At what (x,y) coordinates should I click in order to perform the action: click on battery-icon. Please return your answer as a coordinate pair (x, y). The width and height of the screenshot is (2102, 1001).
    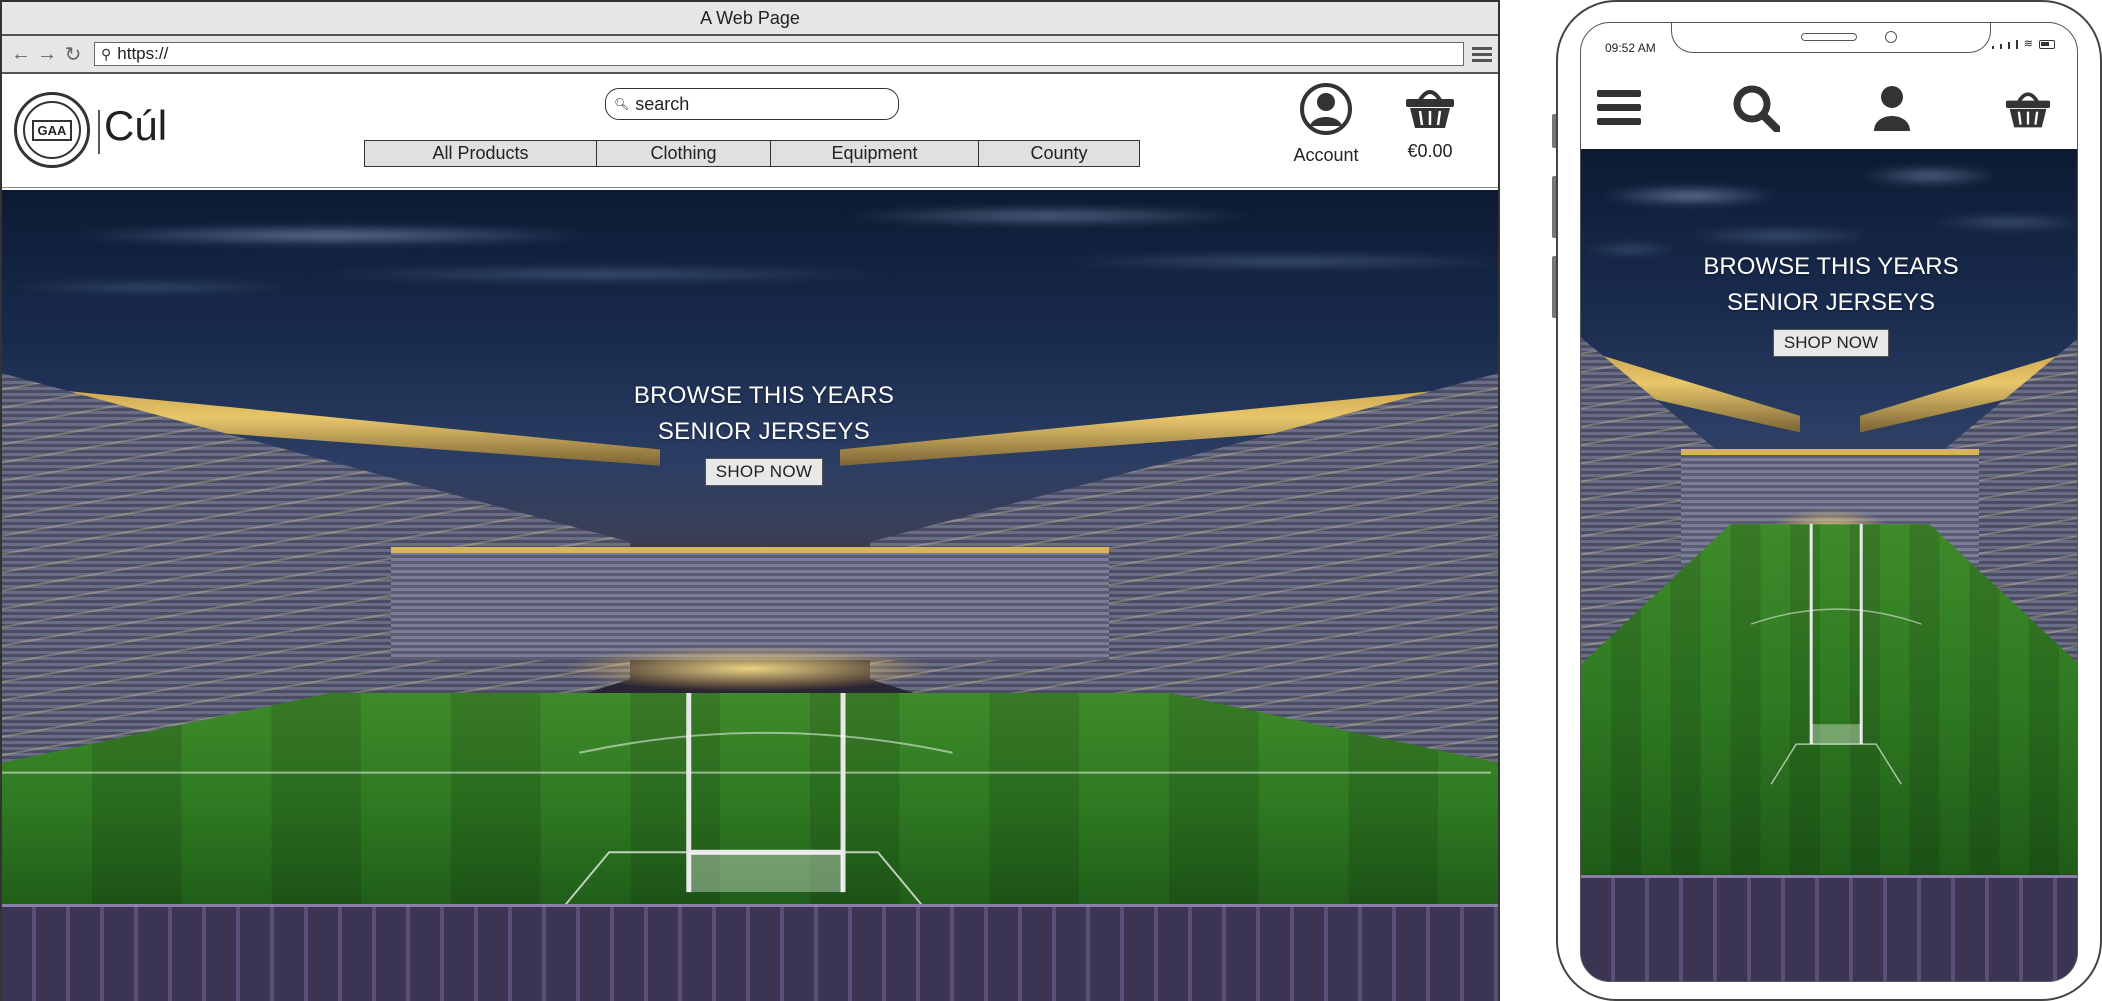
    Looking at the image, I should click on (2047, 44).